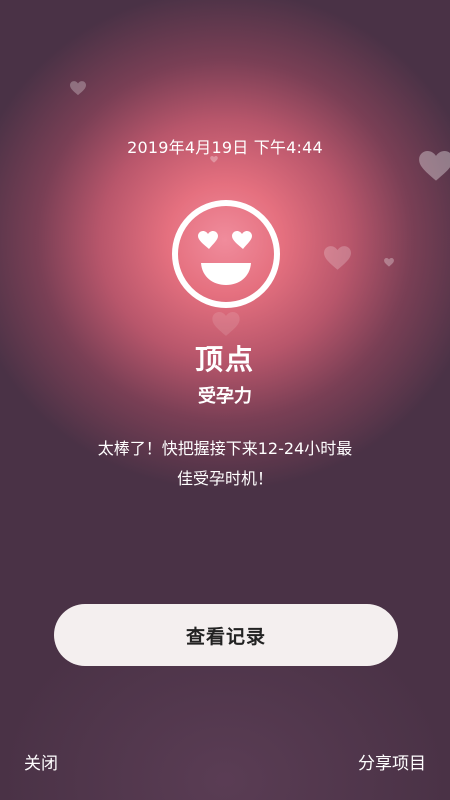 The width and height of the screenshot is (450, 800). What do you see at coordinates (224, 359) in the screenshot?
I see `fertility-level-title: 顶点` at bounding box center [224, 359].